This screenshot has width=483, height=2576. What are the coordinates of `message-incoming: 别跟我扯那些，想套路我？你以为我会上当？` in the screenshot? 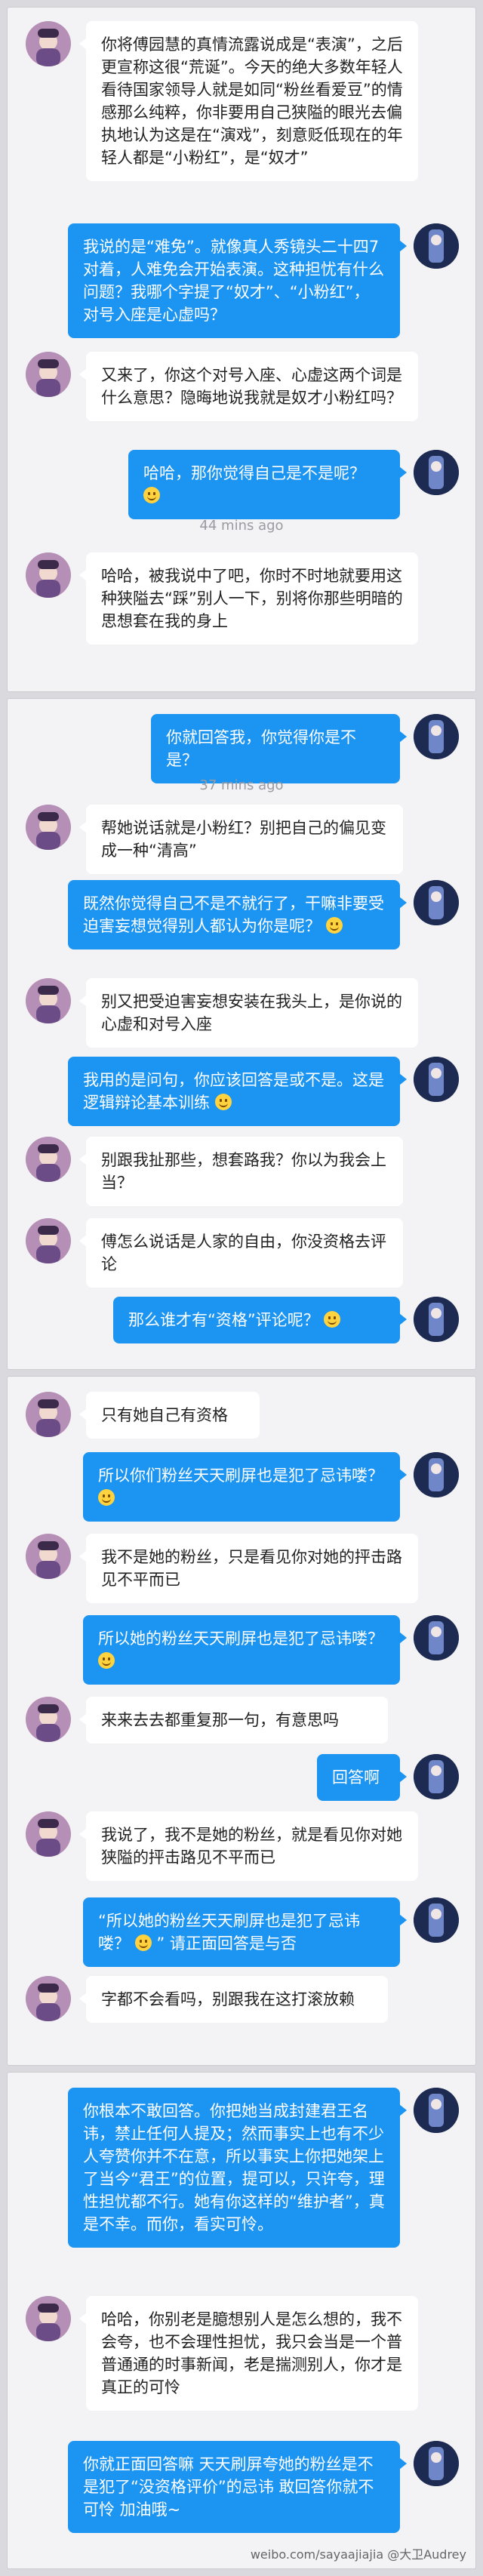 It's located at (241, 1171).